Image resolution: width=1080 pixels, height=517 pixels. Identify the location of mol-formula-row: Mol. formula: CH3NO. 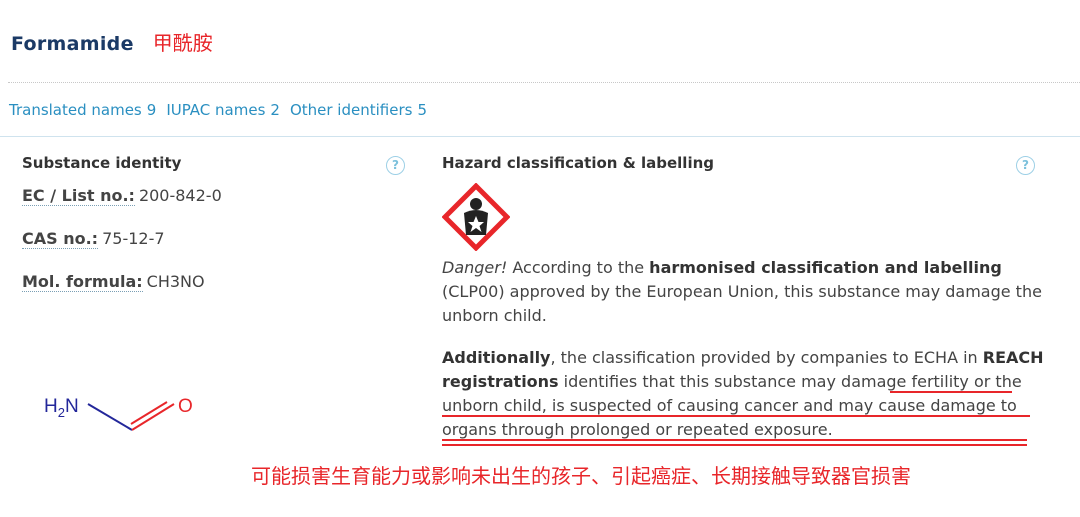
(113, 282).